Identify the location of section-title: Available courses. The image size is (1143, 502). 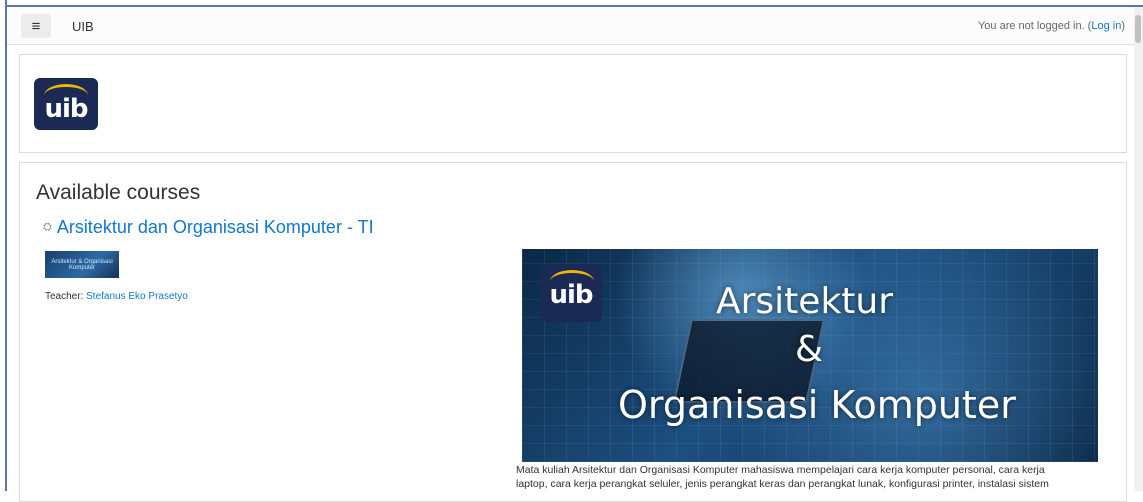
(118, 192).